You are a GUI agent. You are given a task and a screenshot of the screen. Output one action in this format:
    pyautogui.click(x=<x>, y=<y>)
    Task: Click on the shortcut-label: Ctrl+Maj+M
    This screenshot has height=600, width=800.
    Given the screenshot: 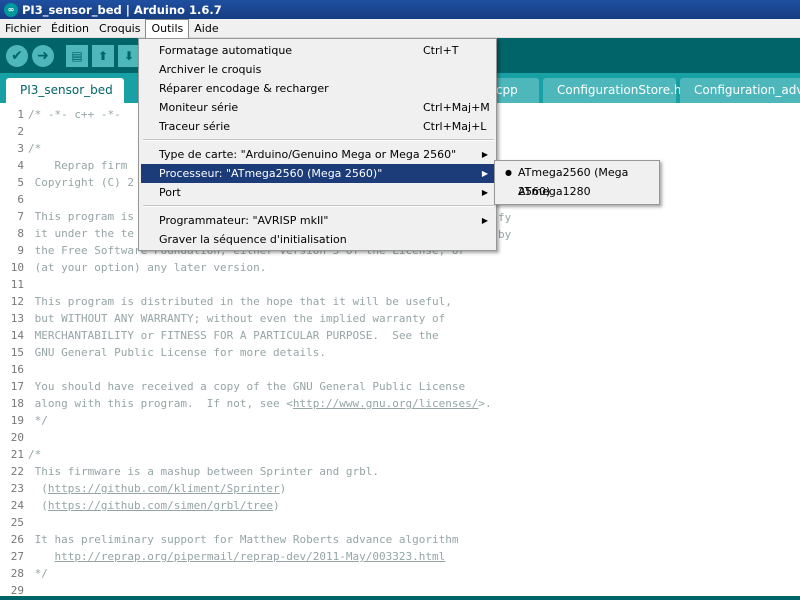 What is the action you would take?
    pyautogui.click(x=456, y=107)
    